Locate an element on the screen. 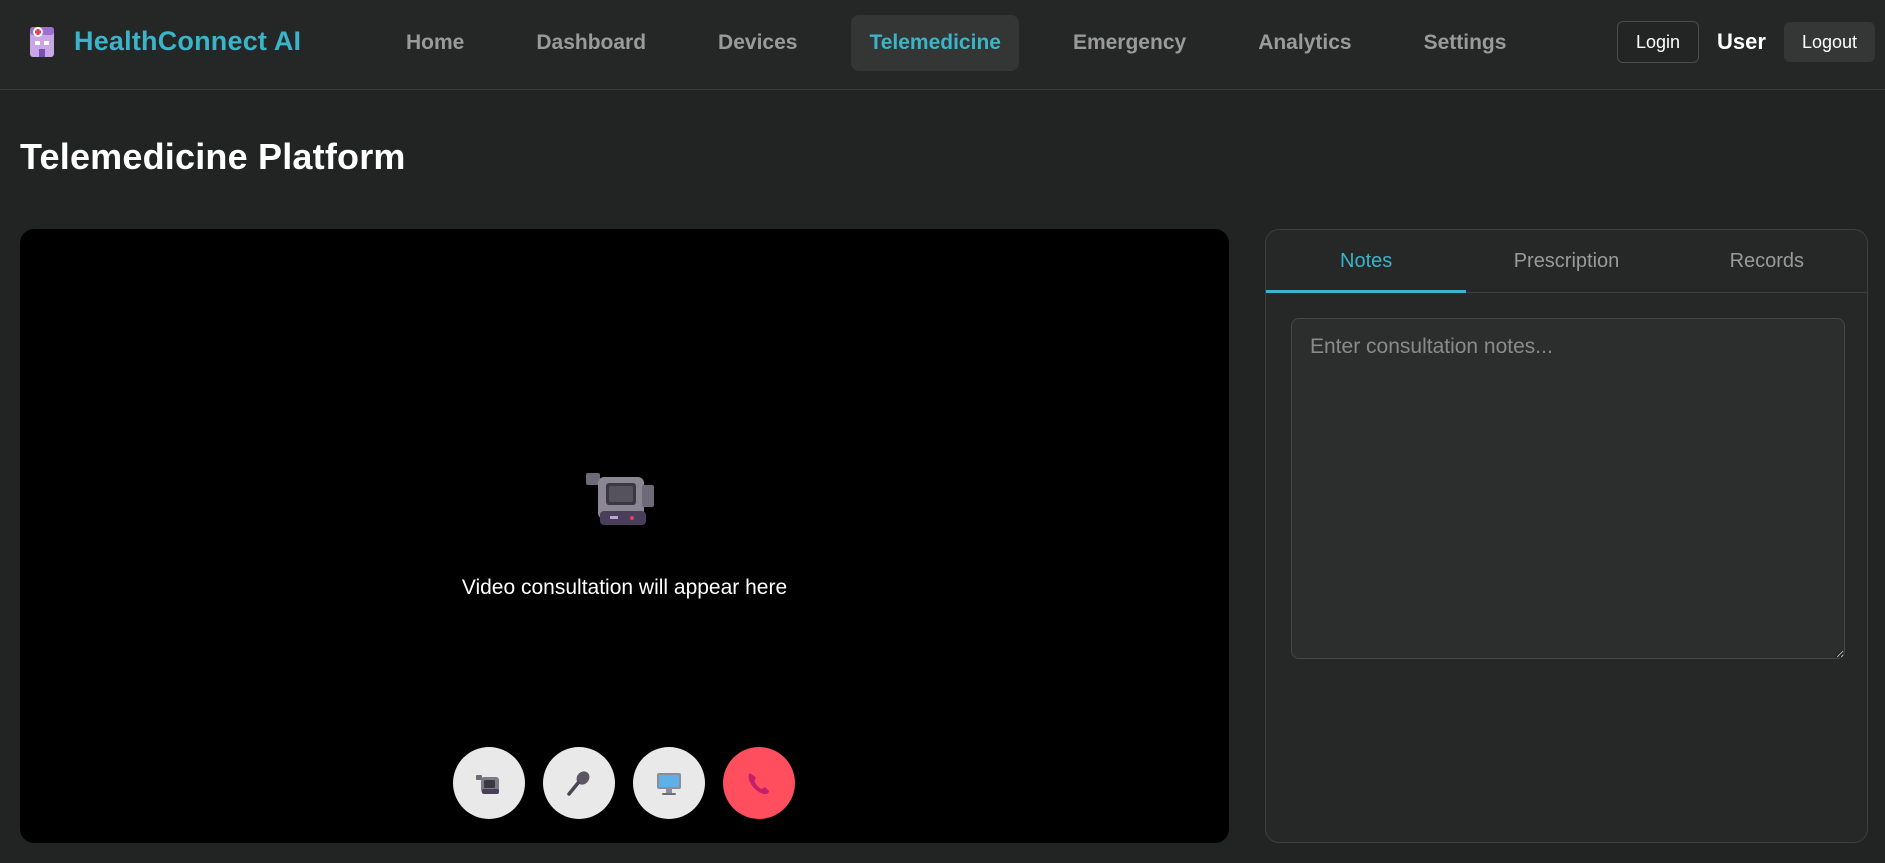  brand: HealthConnect AI is located at coordinates (163, 41).